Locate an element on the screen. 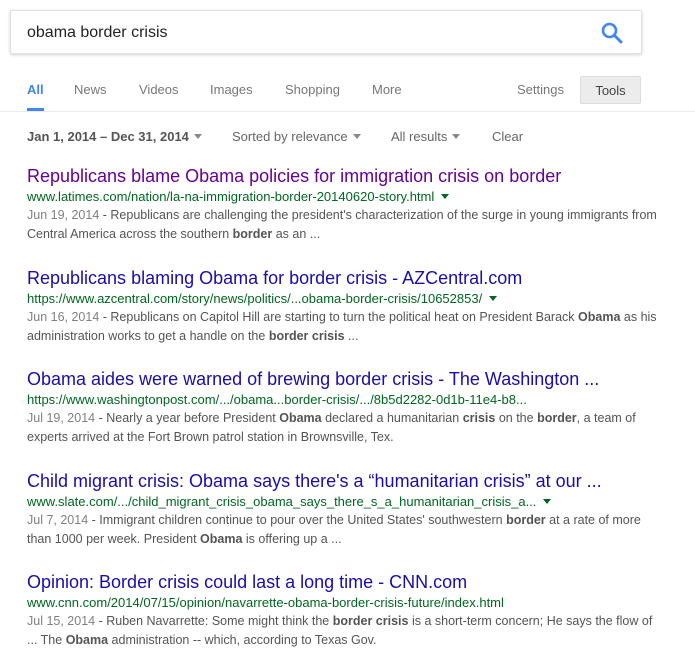  result-date: Jul 15, 2014 is located at coordinates (61, 621).